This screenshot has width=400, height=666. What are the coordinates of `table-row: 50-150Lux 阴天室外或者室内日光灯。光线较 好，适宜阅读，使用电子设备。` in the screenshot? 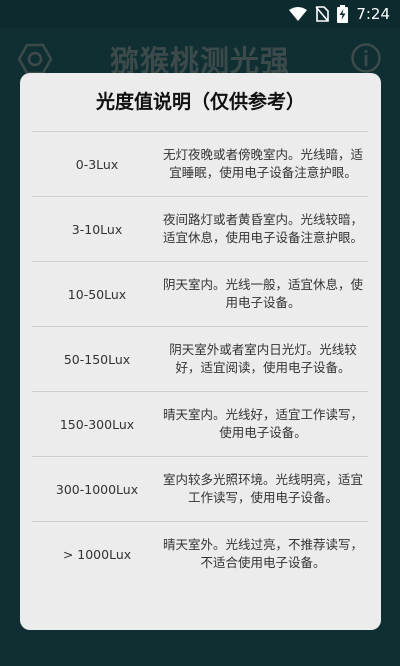 It's located at (200, 359).